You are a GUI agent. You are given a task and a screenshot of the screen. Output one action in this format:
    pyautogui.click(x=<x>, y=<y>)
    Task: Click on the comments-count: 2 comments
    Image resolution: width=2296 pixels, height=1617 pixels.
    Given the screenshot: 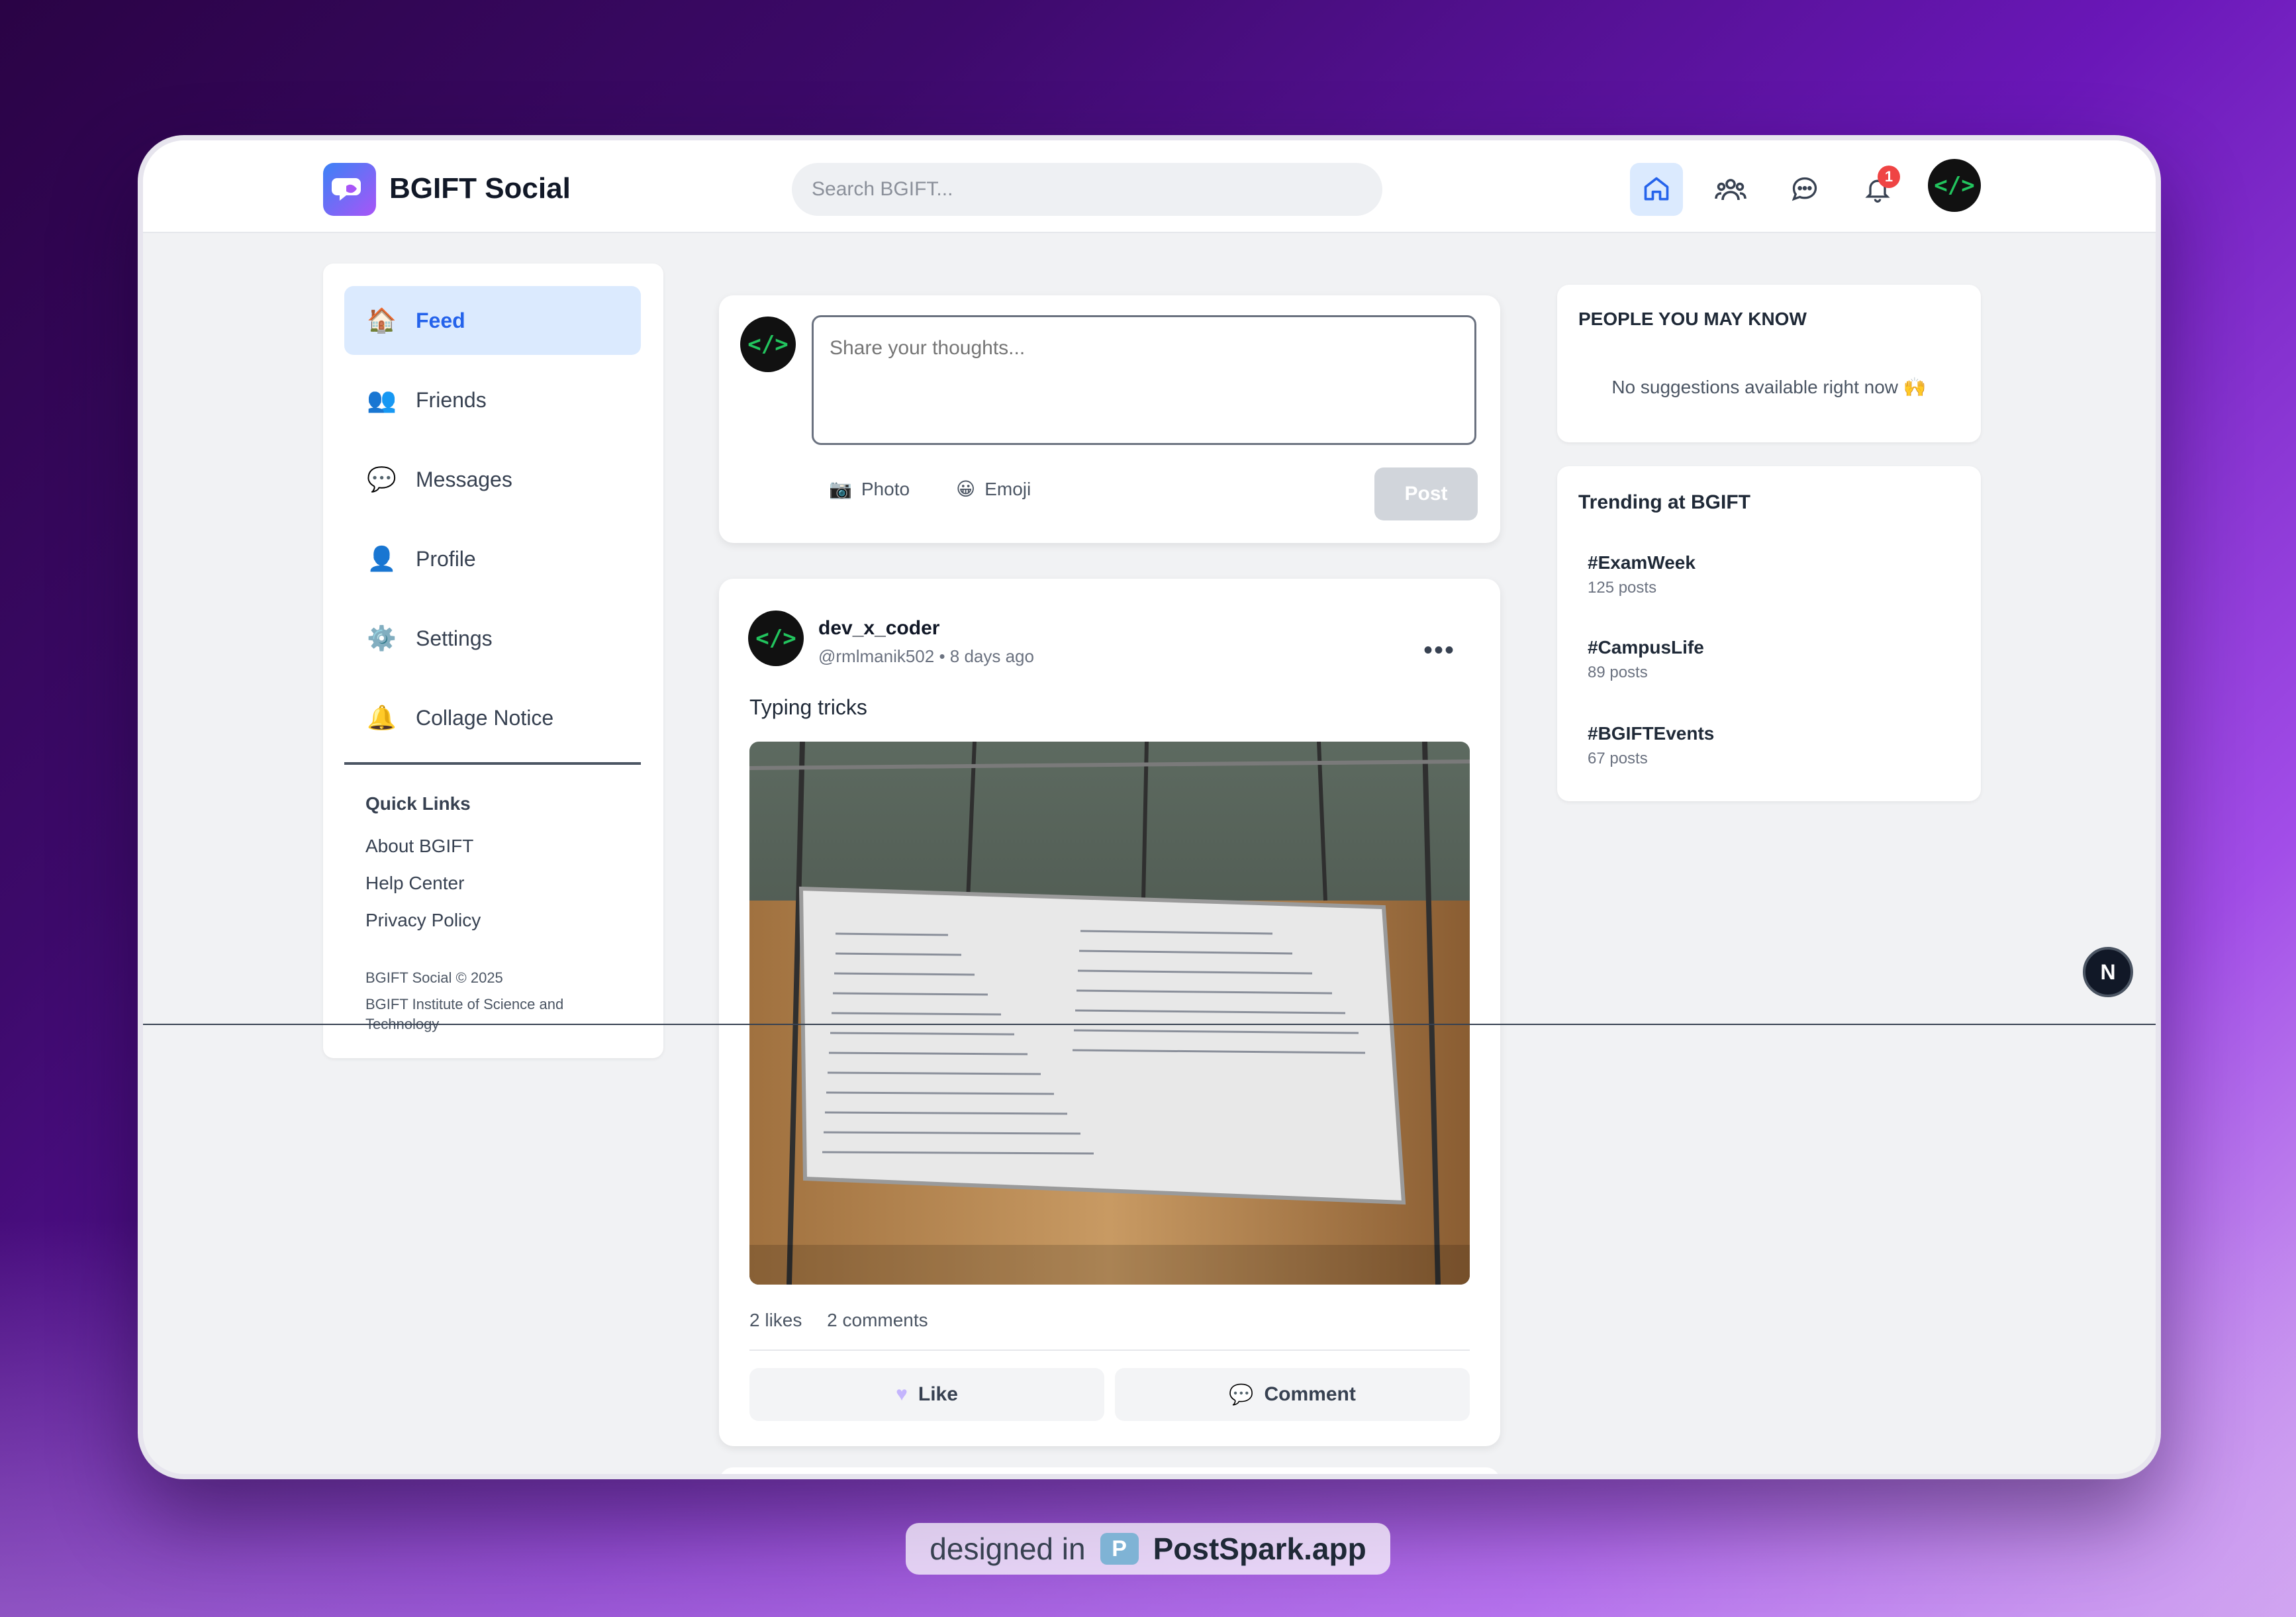 What is the action you would take?
    pyautogui.click(x=877, y=1320)
    